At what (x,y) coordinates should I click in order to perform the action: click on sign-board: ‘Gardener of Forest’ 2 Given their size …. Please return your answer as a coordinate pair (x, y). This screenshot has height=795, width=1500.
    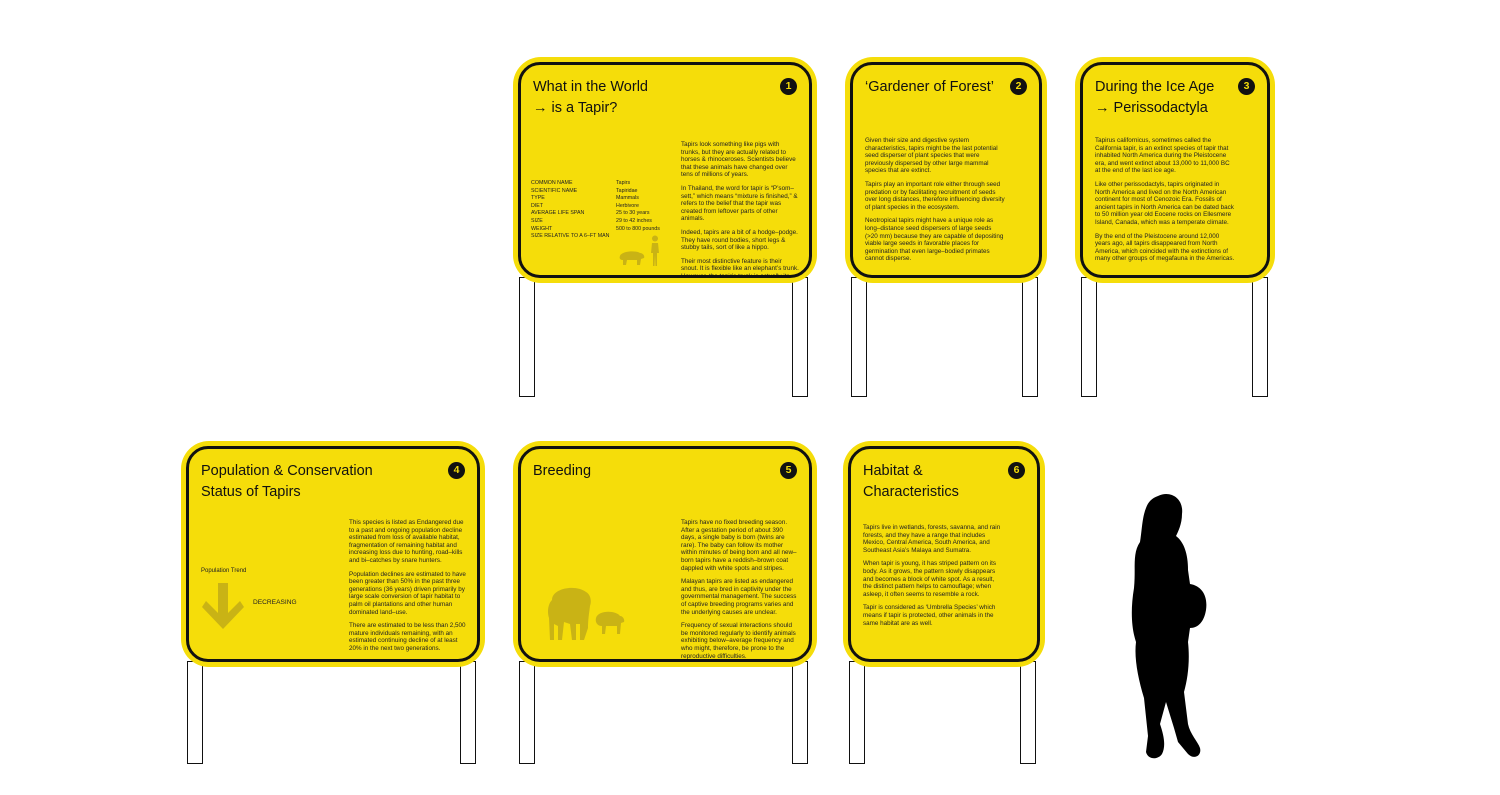
    Looking at the image, I should click on (946, 170).